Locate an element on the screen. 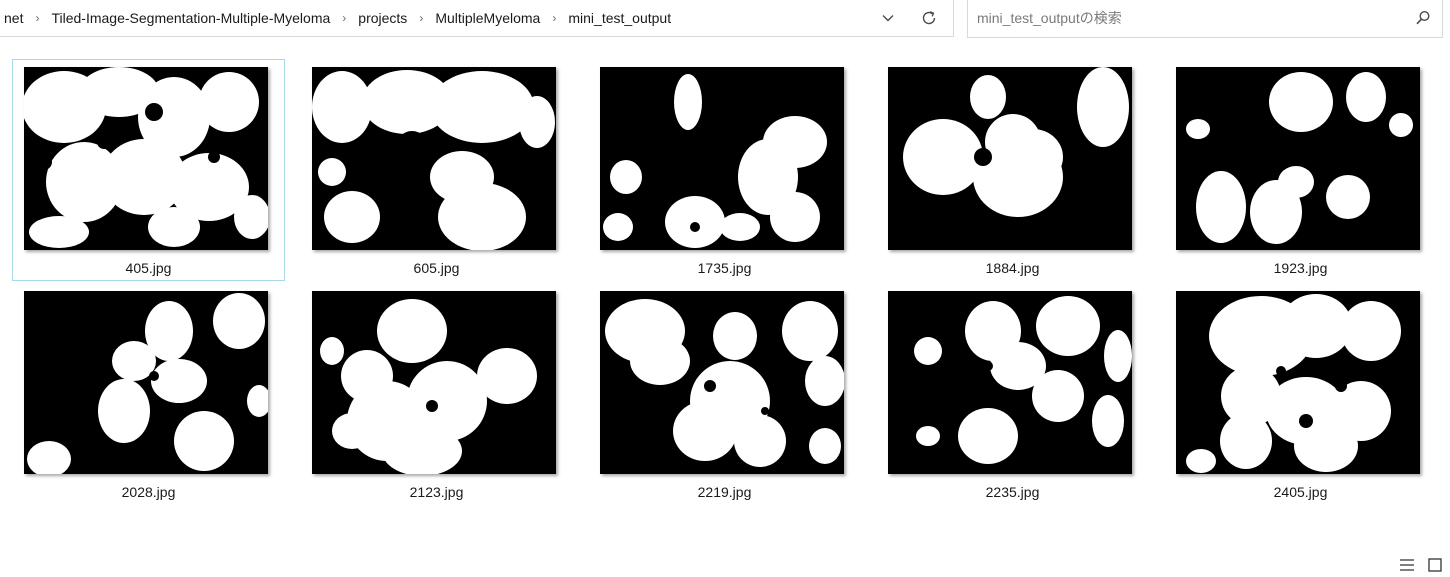  file-tile-1884: 1884.jpg is located at coordinates (1012, 170).